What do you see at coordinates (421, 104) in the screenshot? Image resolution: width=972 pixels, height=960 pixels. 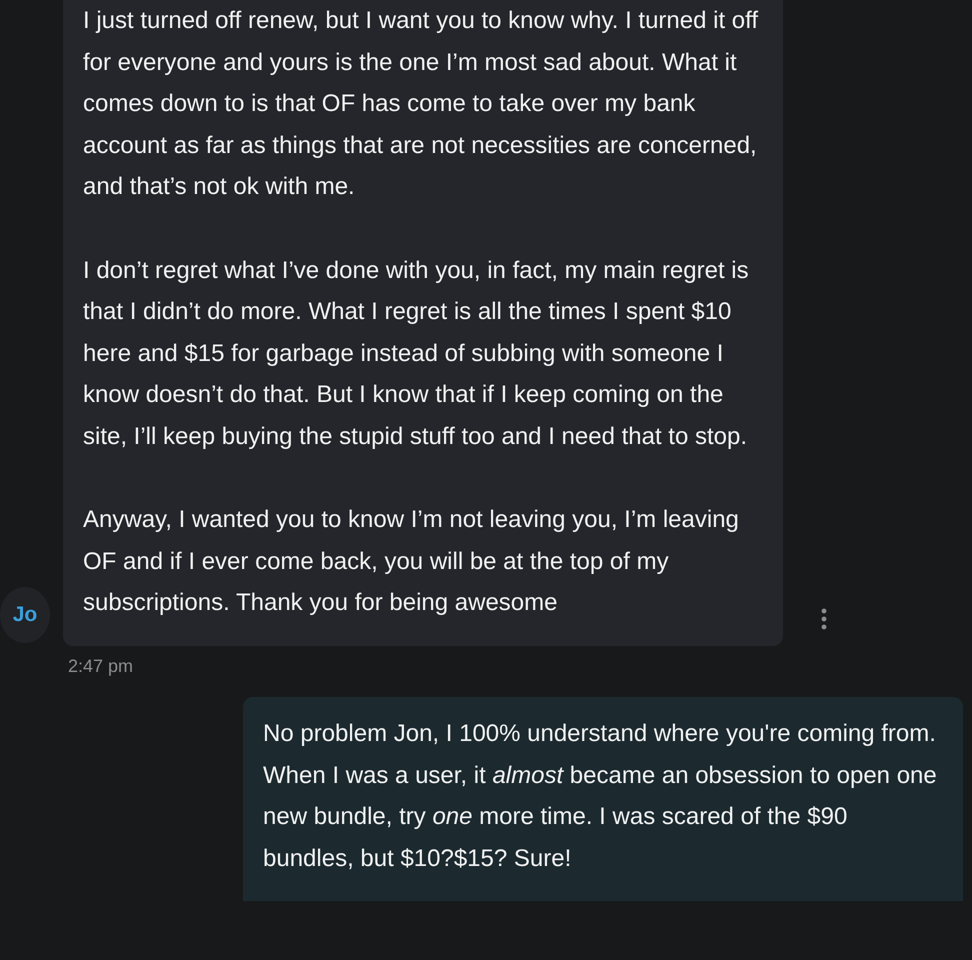 I see `message-text: I just turned off renew, but I want you to know why. I turned it off for everyone and yours is the one I’m most sad about. What it comes down to is that OF has come to take over my bank account as far as things that are not necessities are concerned, and that’s not ok with me.` at bounding box center [421, 104].